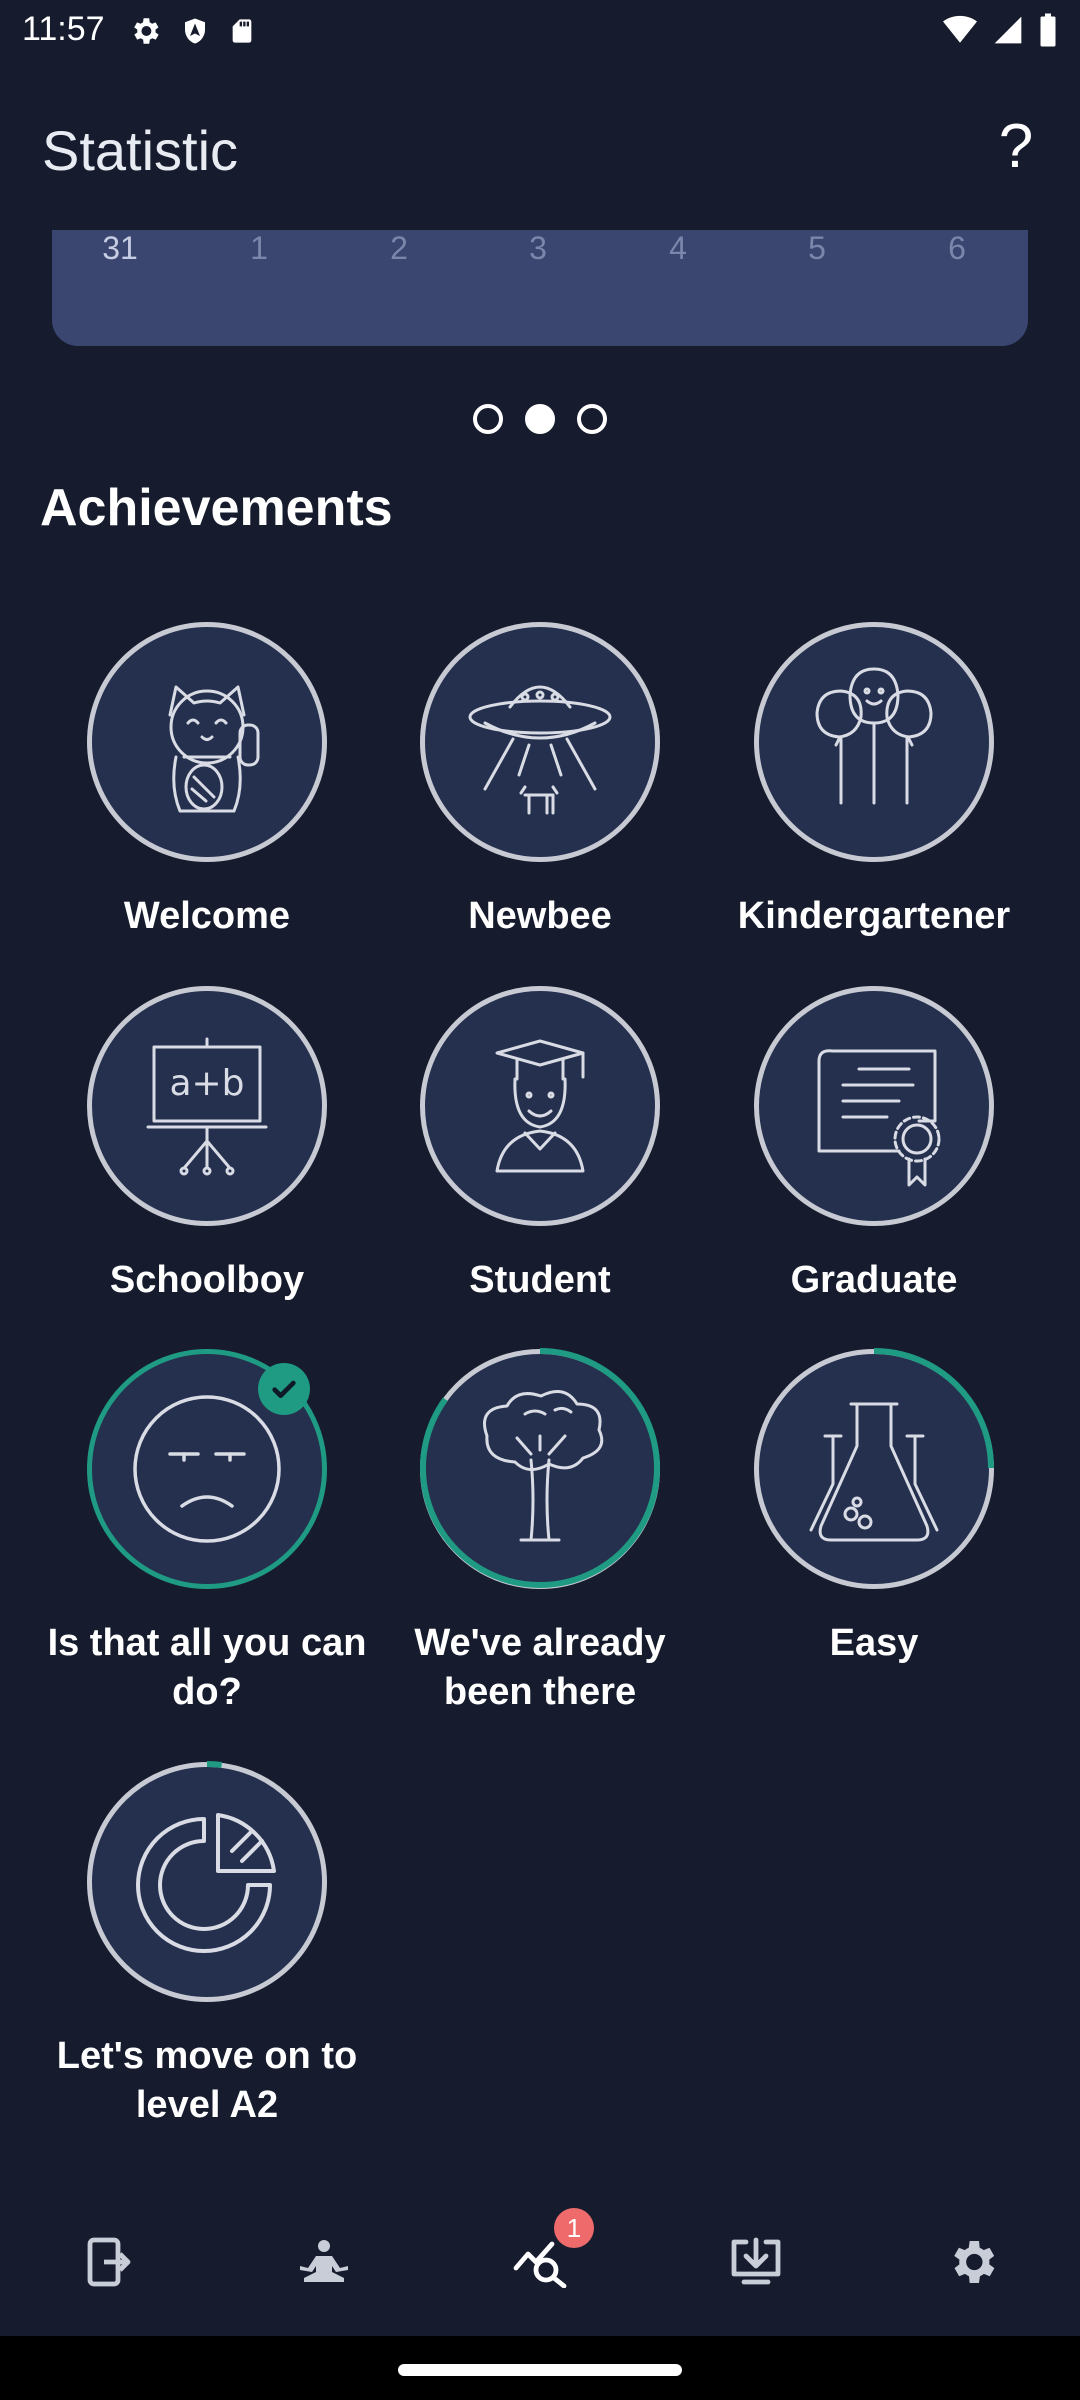 The image size is (1080, 2400). I want to click on week-calendar-card: 31 1 2 3 4 5 6, so click(540, 288).